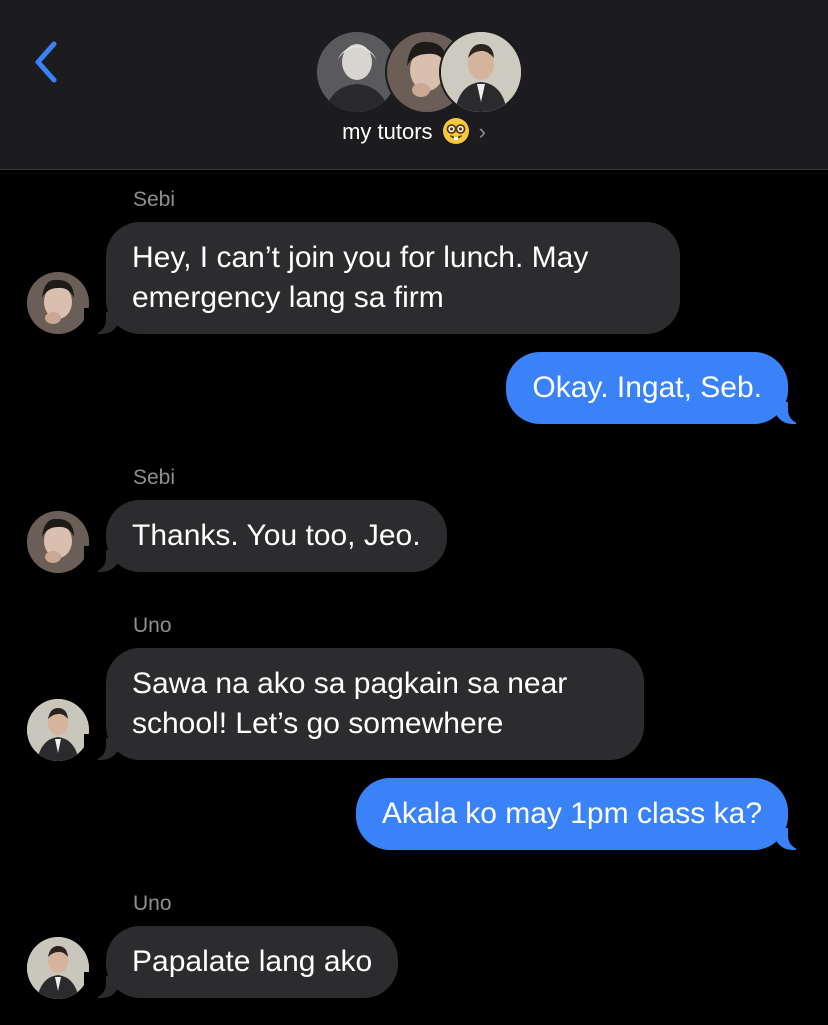 This screenshot has width=828, height=1025. I want to click on group-name-button: my tutors ›, so click(414, 131).